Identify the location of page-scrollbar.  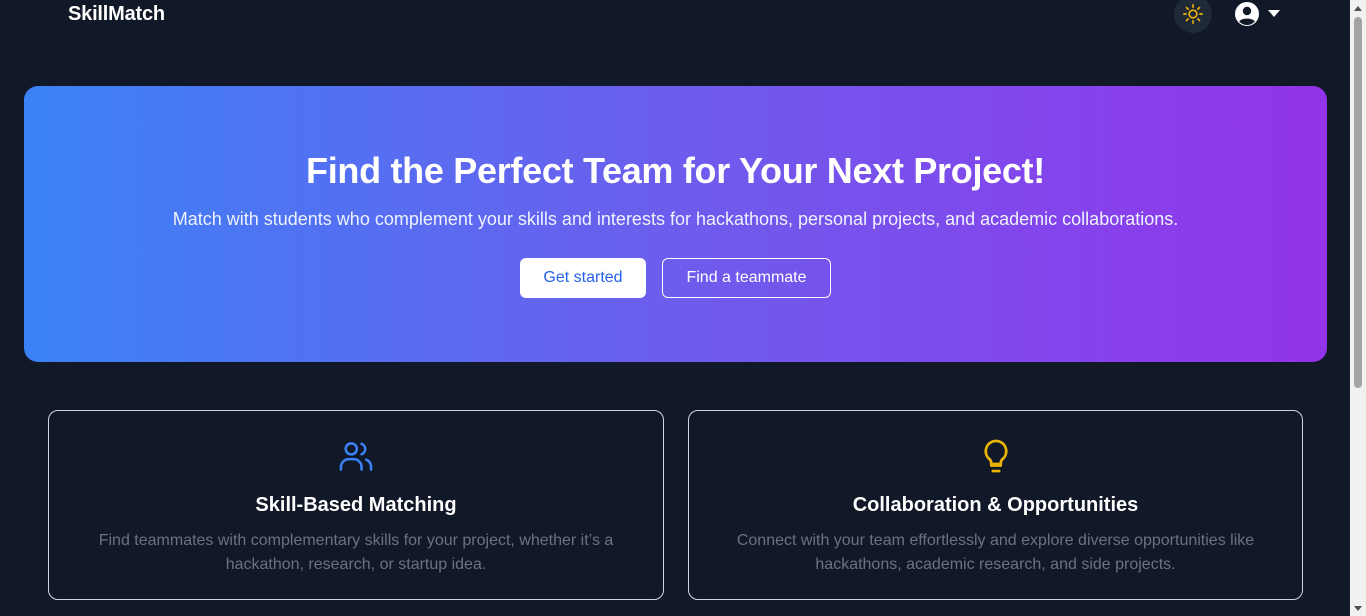
(1358, 308).